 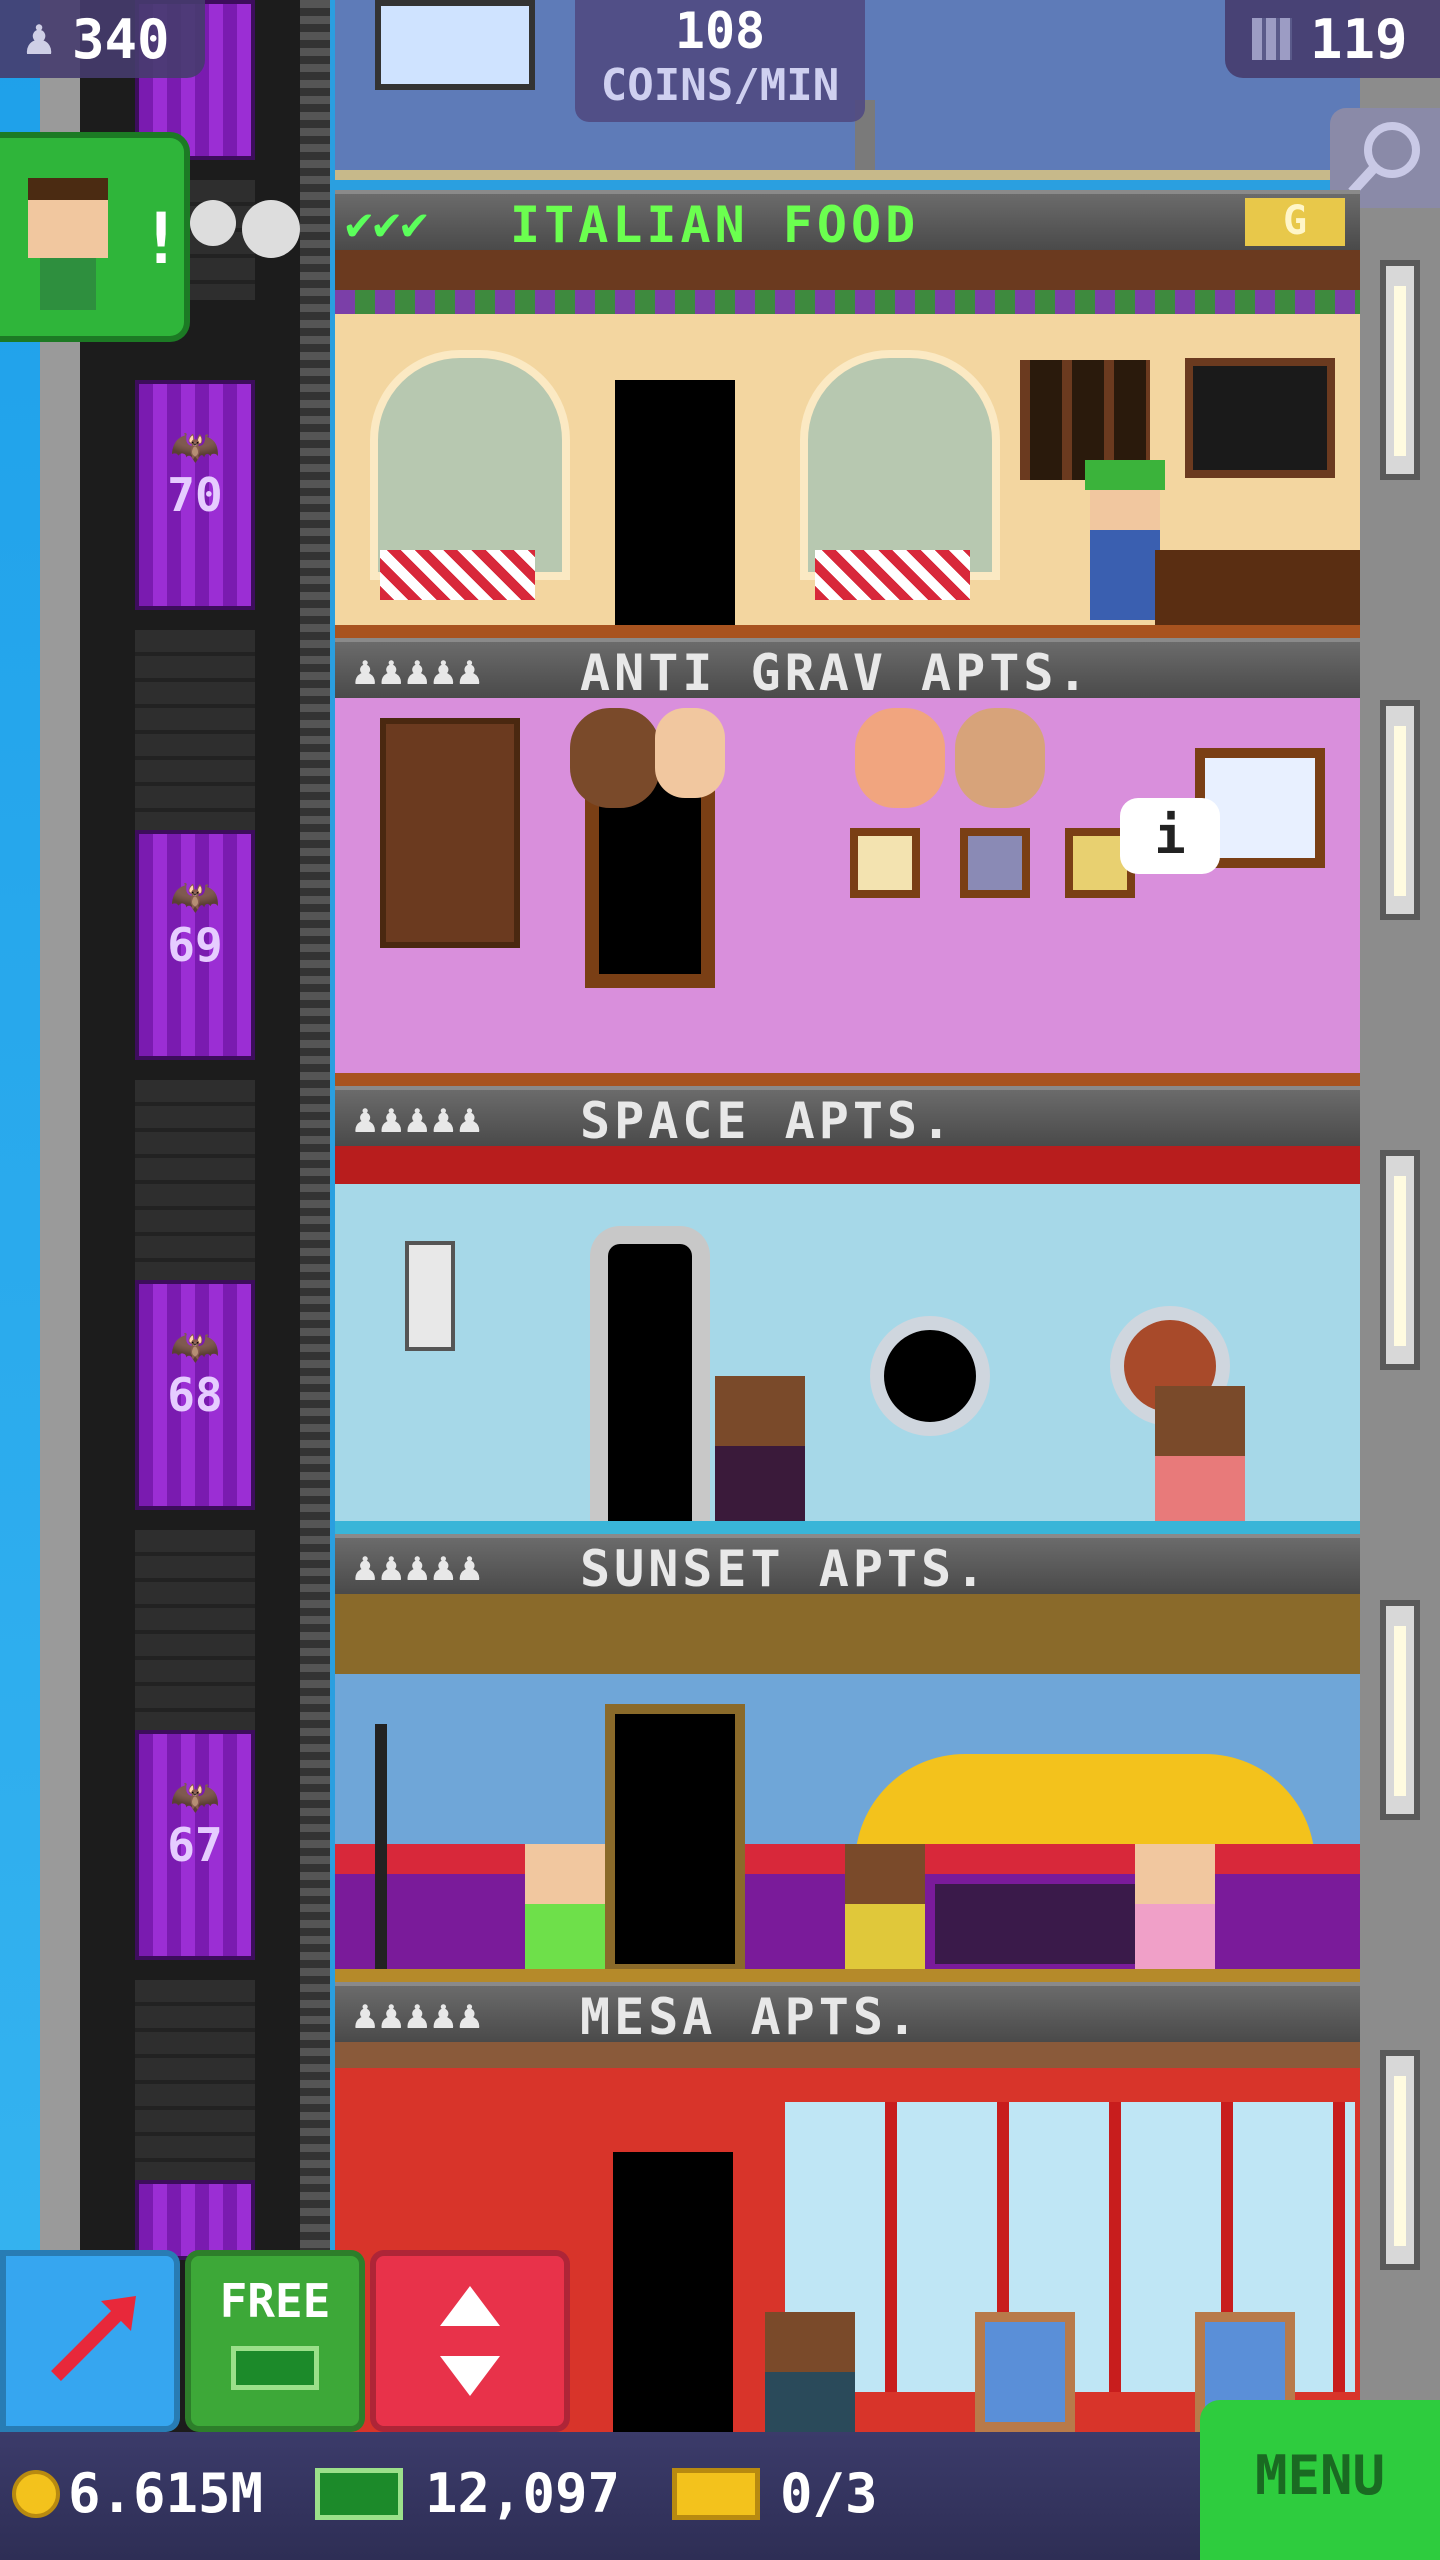 What do you see at coordinates (900, 465) in the screenshot?
I see `arched-window` at bounding box center [900, 465].